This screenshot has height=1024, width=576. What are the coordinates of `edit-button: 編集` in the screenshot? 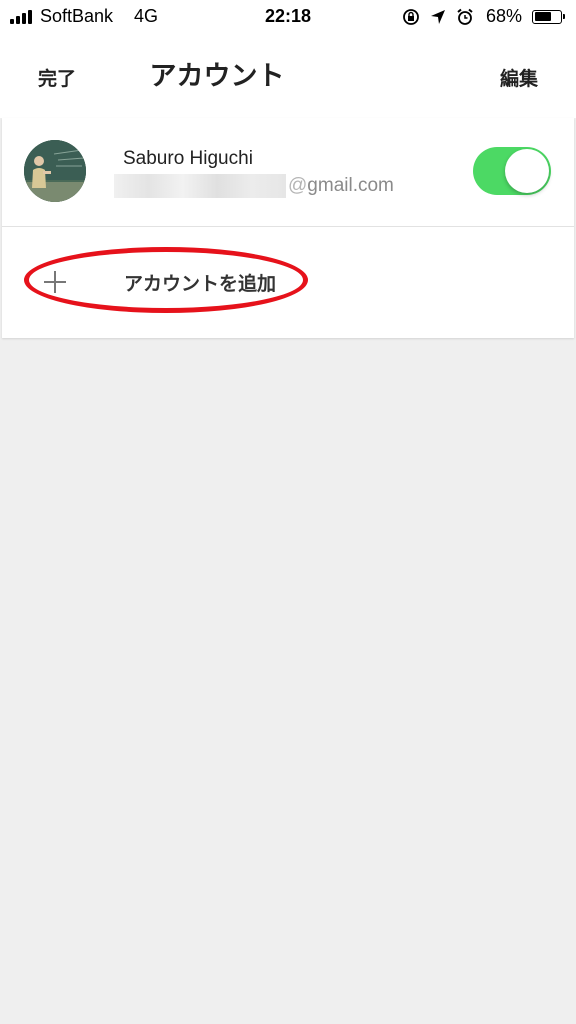 It's located at (519, 77).